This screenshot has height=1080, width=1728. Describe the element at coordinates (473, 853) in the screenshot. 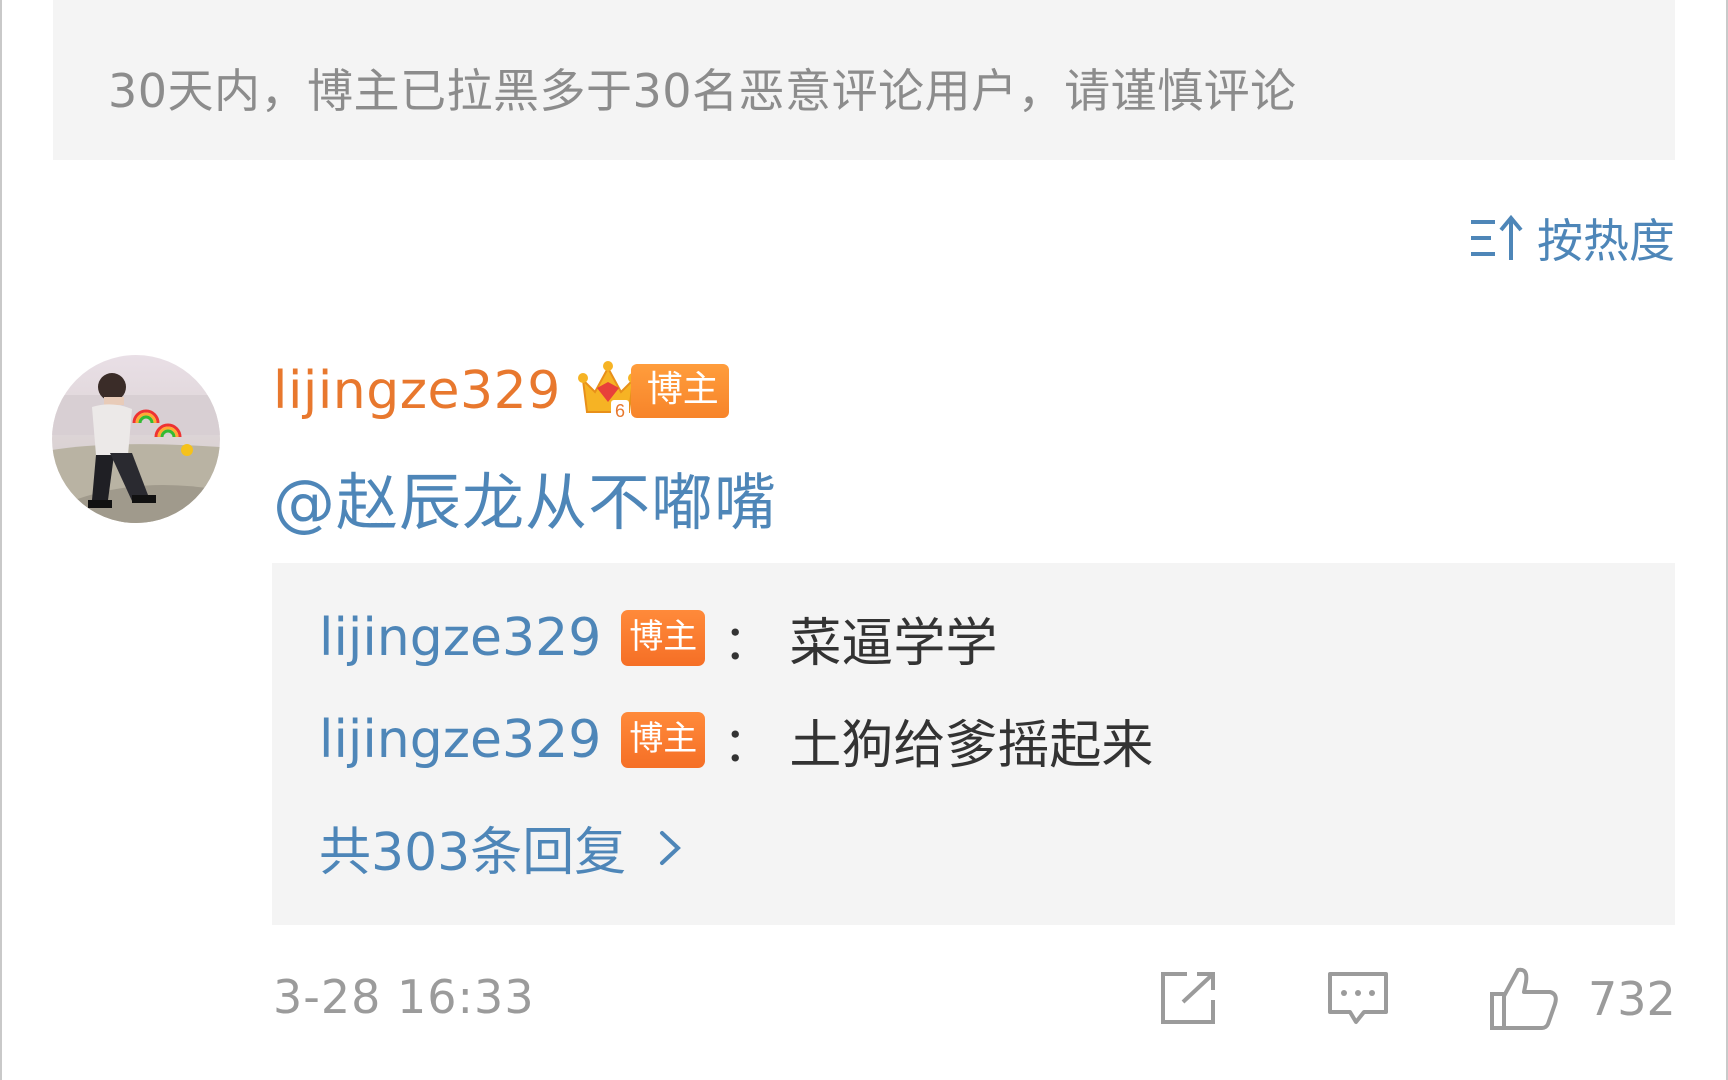

I see `view-all-replies-label: 共303条回复` at that location.